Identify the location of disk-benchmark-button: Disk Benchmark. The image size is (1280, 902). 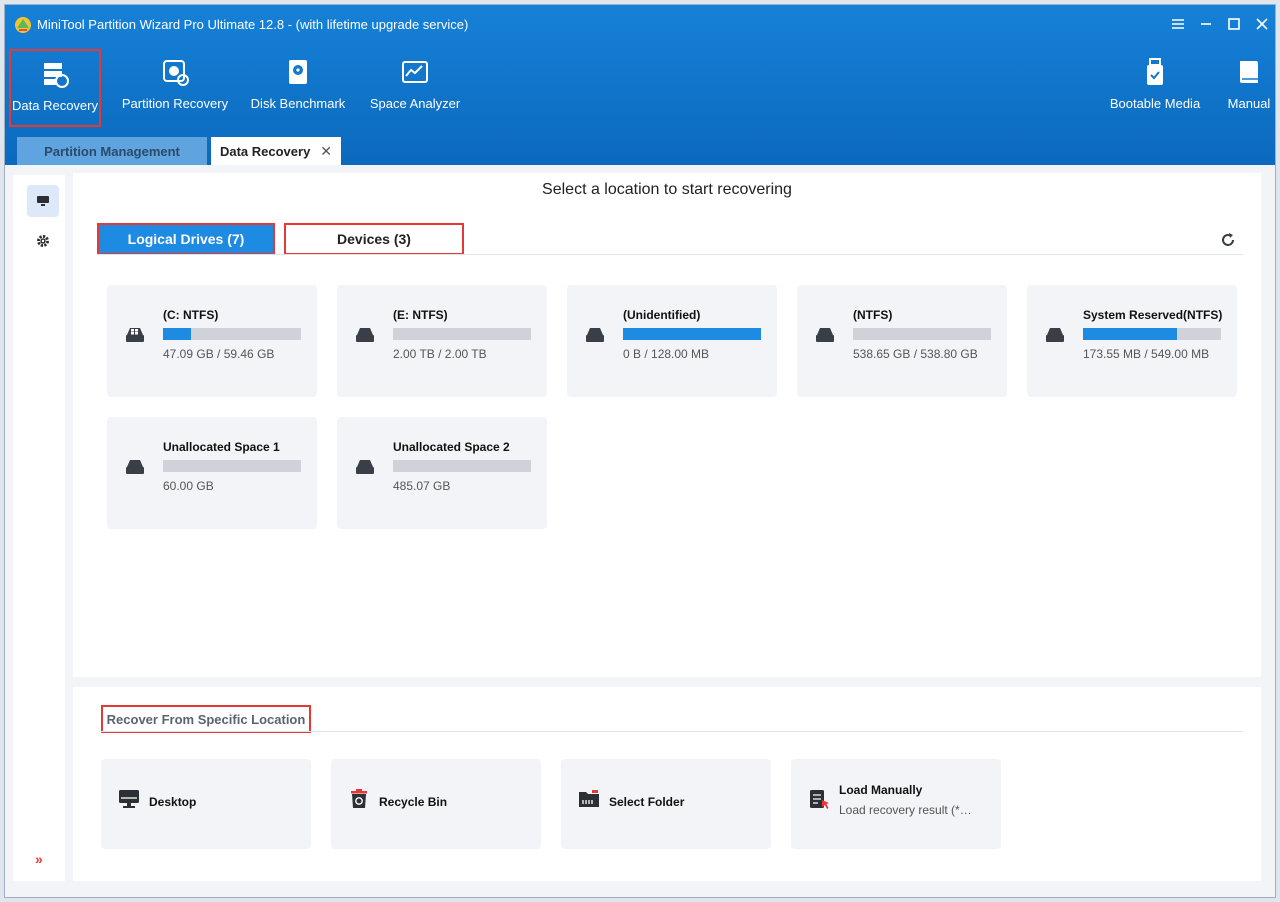
(298, 88).